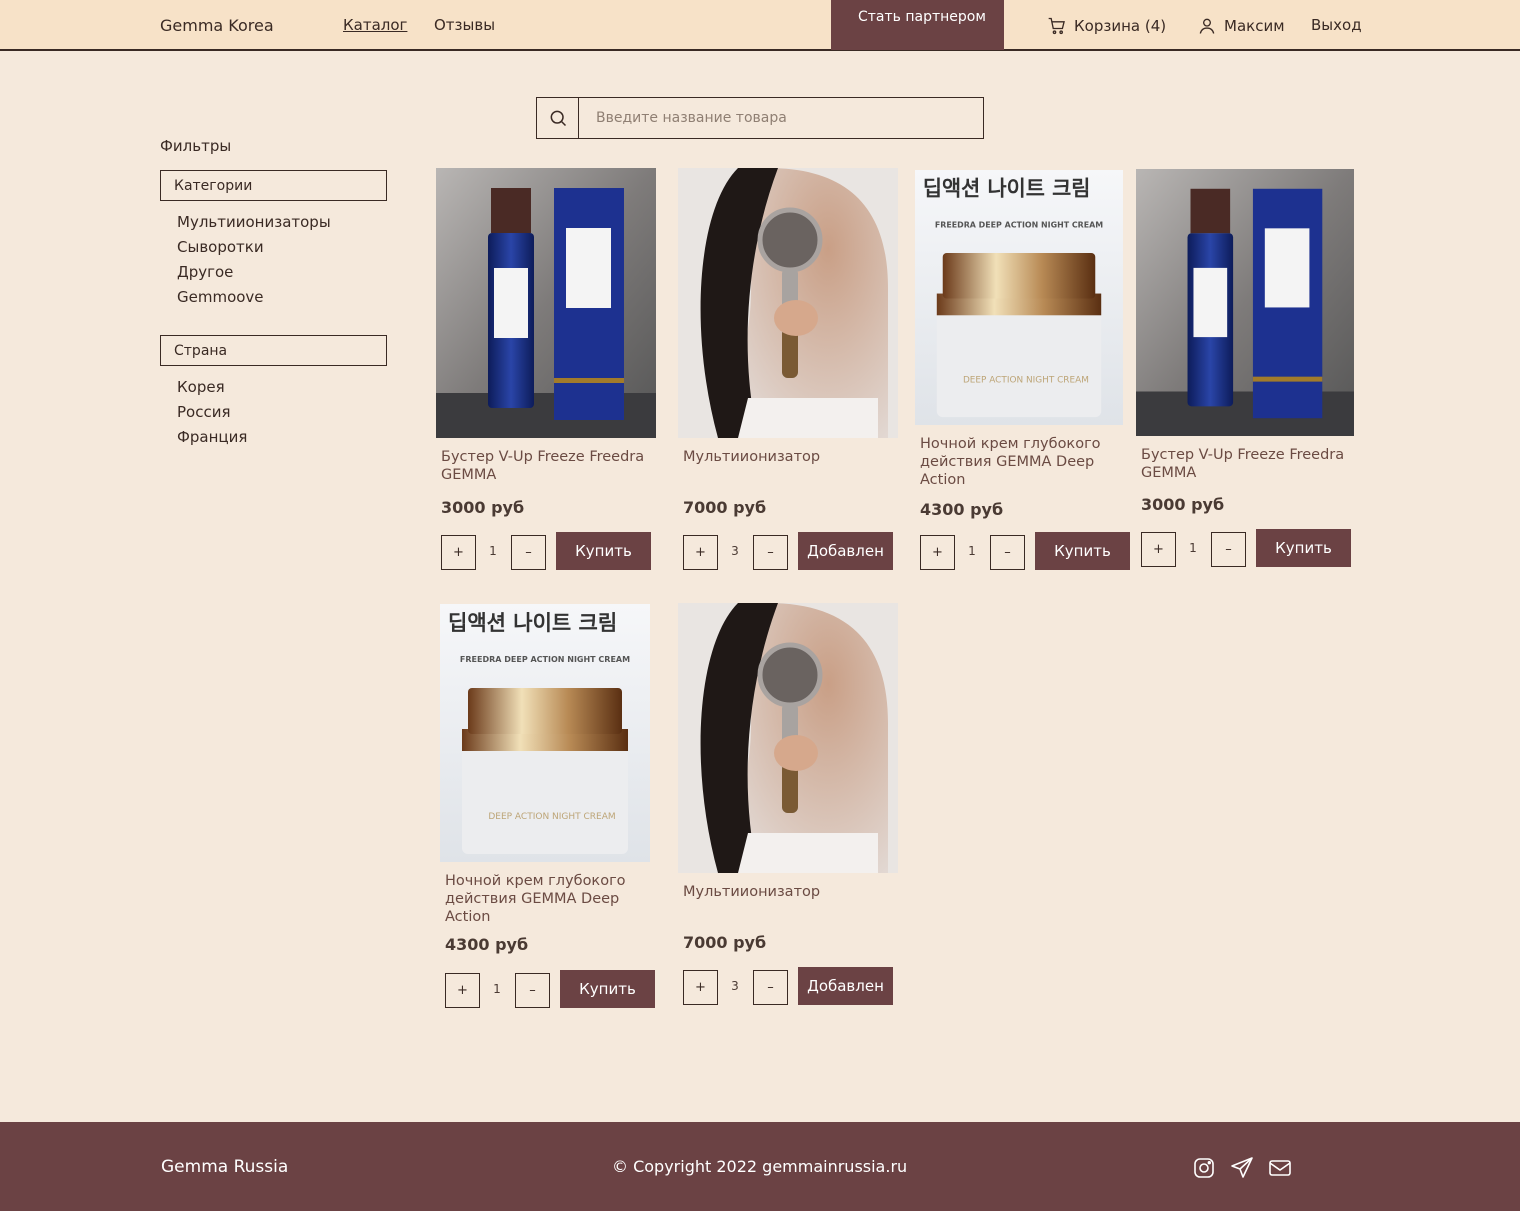 This screenshot has height=1211, width=1520. What do you see at coordinates (273, 350) in the screenshot?
I see `country-filter: Страна` at bounding box center [273, 350].